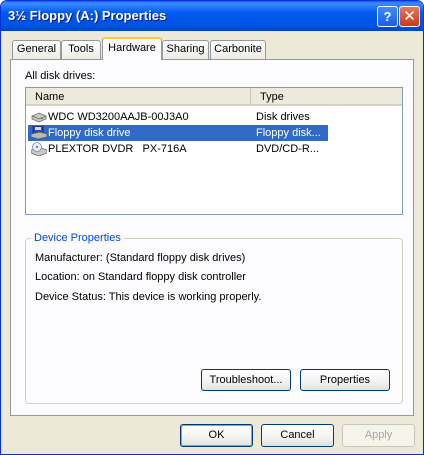  What do you see at coordinates (39, 132) in the screenshot?
I see `floppy-drive-icon` at bounding box center [39, 132].